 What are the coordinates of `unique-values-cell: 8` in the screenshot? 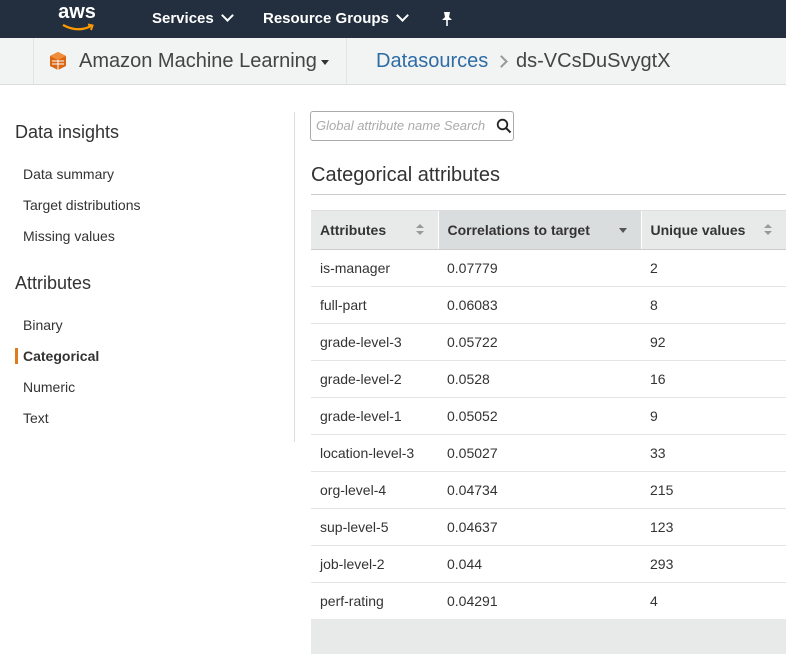 It's located at (713, 305).